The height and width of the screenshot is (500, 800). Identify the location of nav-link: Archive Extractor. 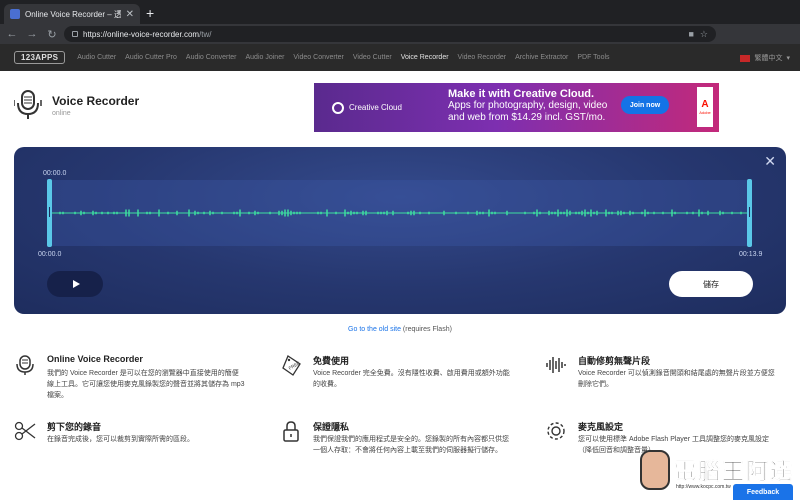
(541, 57).